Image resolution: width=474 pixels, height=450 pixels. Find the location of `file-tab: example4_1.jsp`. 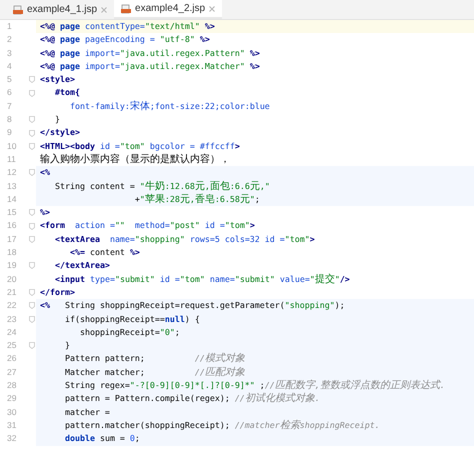

file-tab: example4_1.jsp is located at coordinates (60, 9).